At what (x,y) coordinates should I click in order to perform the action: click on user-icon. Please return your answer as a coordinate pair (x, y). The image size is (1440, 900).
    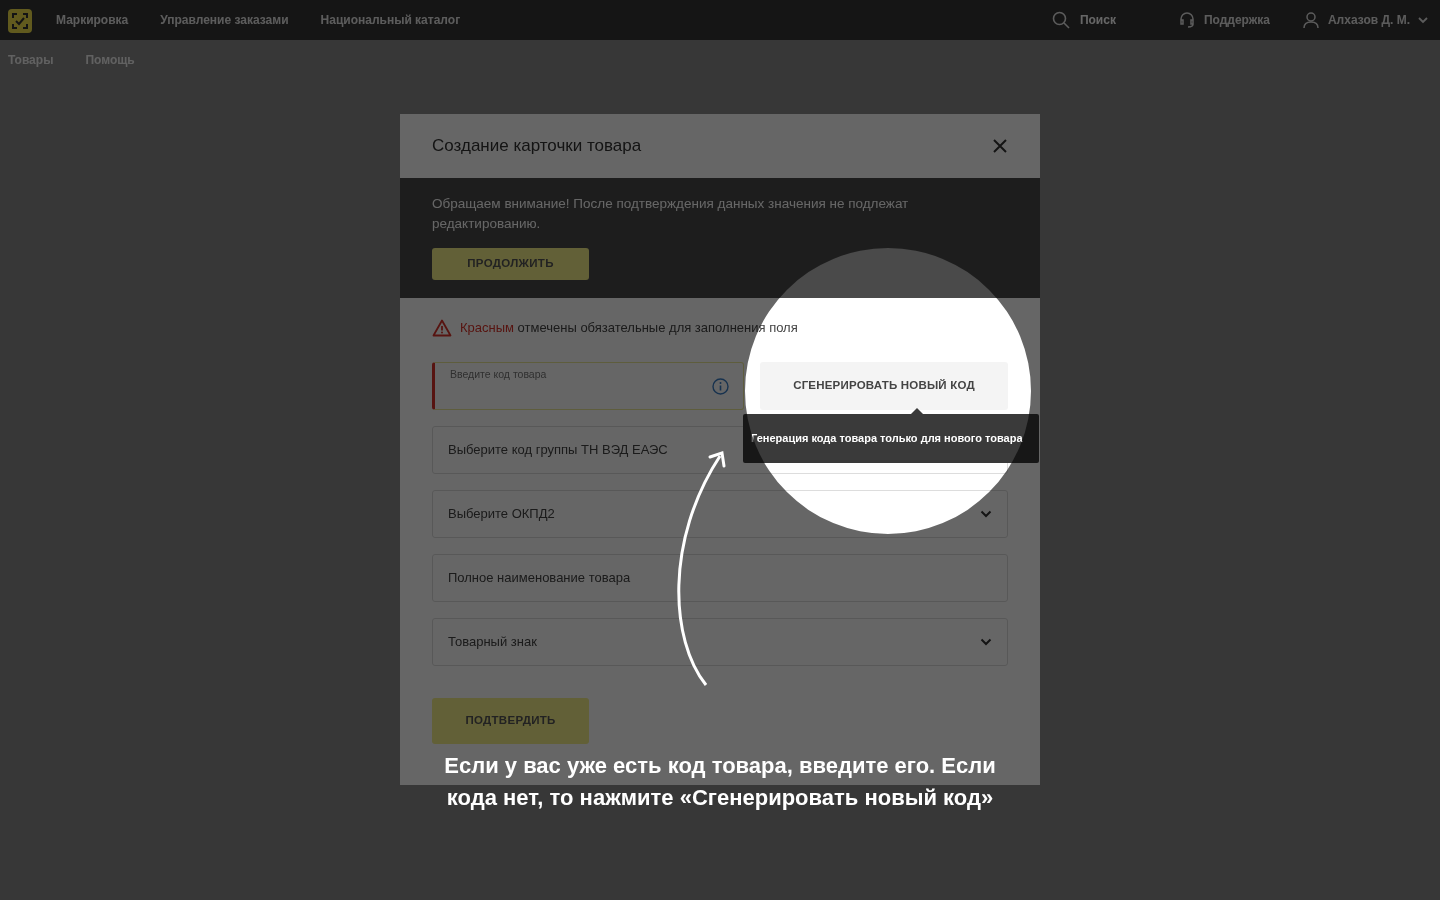
    Looking at the image, I should click on (1310, 20).